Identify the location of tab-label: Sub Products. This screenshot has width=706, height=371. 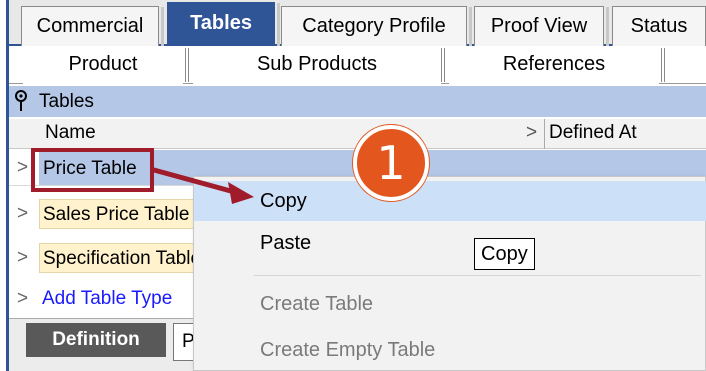
(317, 64).